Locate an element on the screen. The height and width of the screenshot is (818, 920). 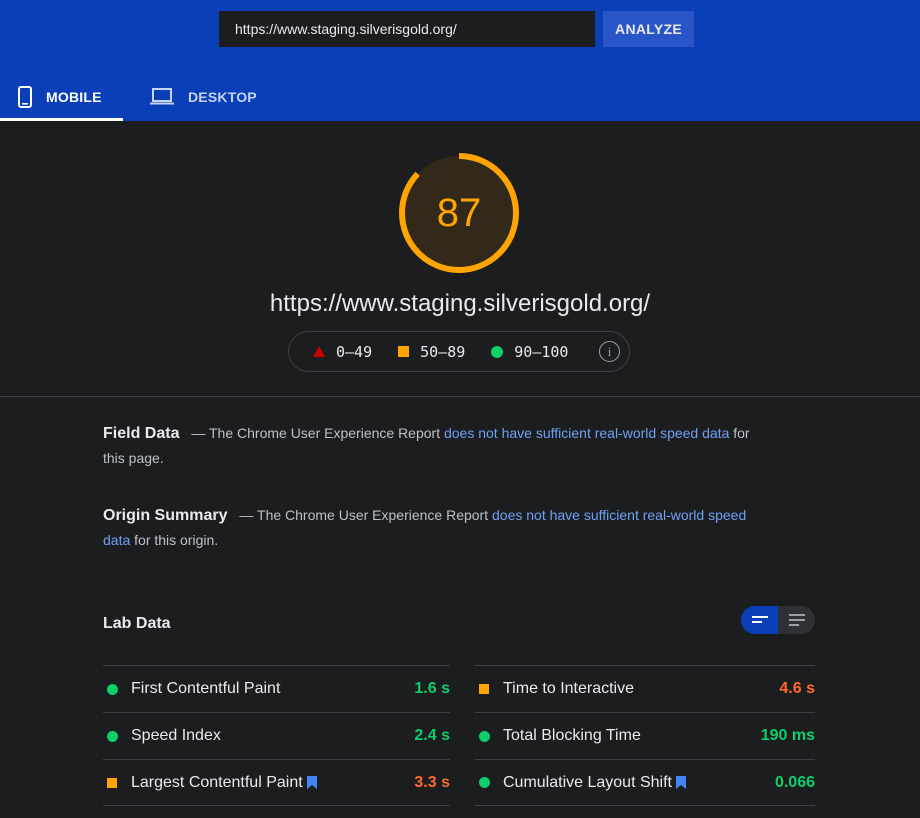
metric-speed-index: Speed Index 2.4 s is located at coordinates (276, 735).